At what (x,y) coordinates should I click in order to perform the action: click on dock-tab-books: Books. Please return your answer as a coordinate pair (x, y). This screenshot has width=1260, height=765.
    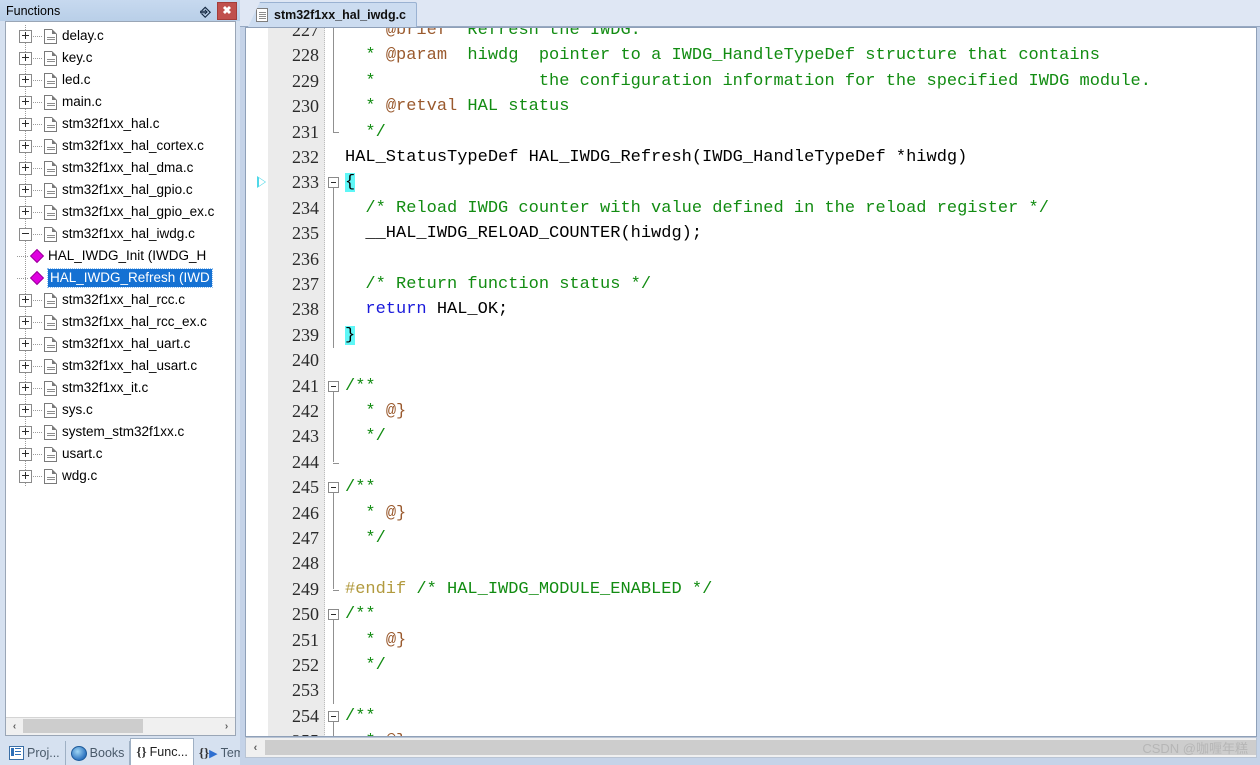
    Looking at the image, I should click on (98, 753).